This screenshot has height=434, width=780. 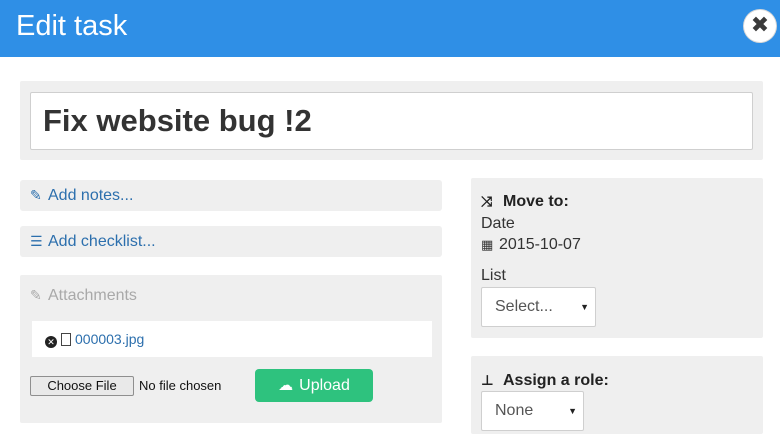 What do you see at coordinates (487, 244) in the screenshot?
I see `calendar-icon: ▦` at bounding box center [487, 244].